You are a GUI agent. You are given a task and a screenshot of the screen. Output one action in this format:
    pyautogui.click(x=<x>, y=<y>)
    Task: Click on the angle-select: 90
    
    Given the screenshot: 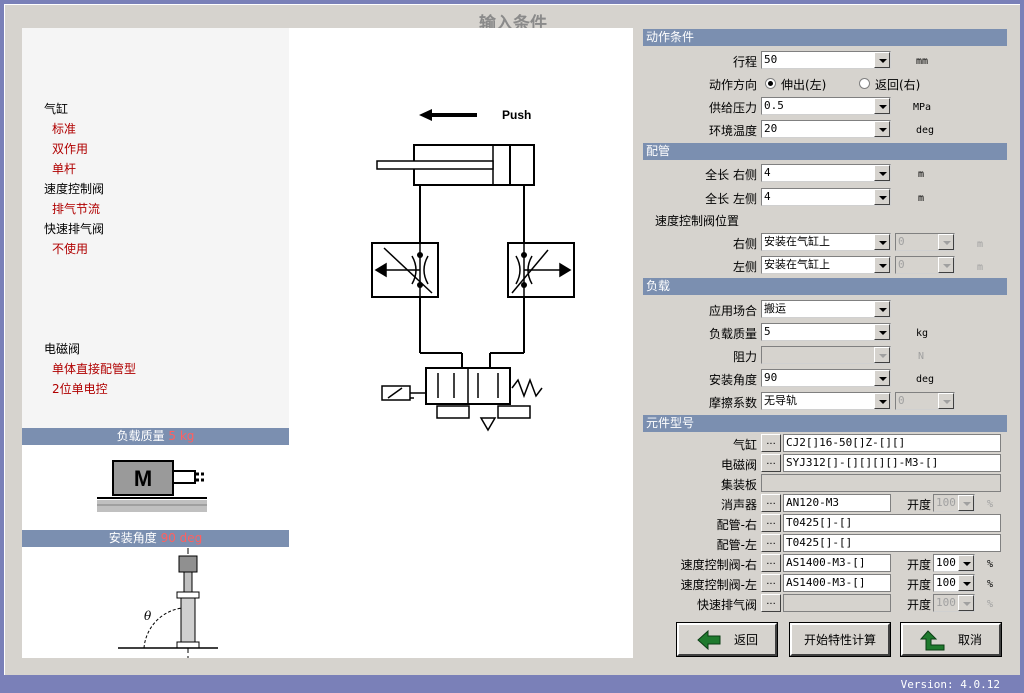 What is the action you would take?
    pyautogui.click(x=826, y=378)
    